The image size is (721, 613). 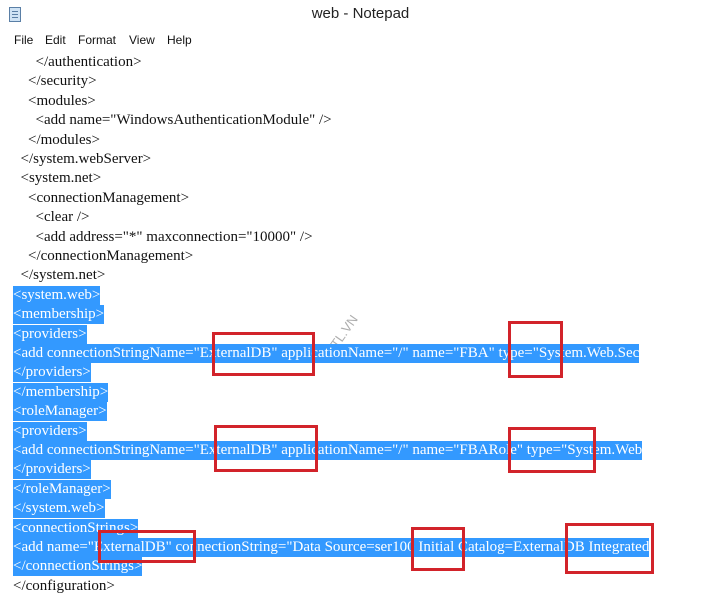 I want to click on line-text: </connectionManagement>, so click(x=103, y=256).